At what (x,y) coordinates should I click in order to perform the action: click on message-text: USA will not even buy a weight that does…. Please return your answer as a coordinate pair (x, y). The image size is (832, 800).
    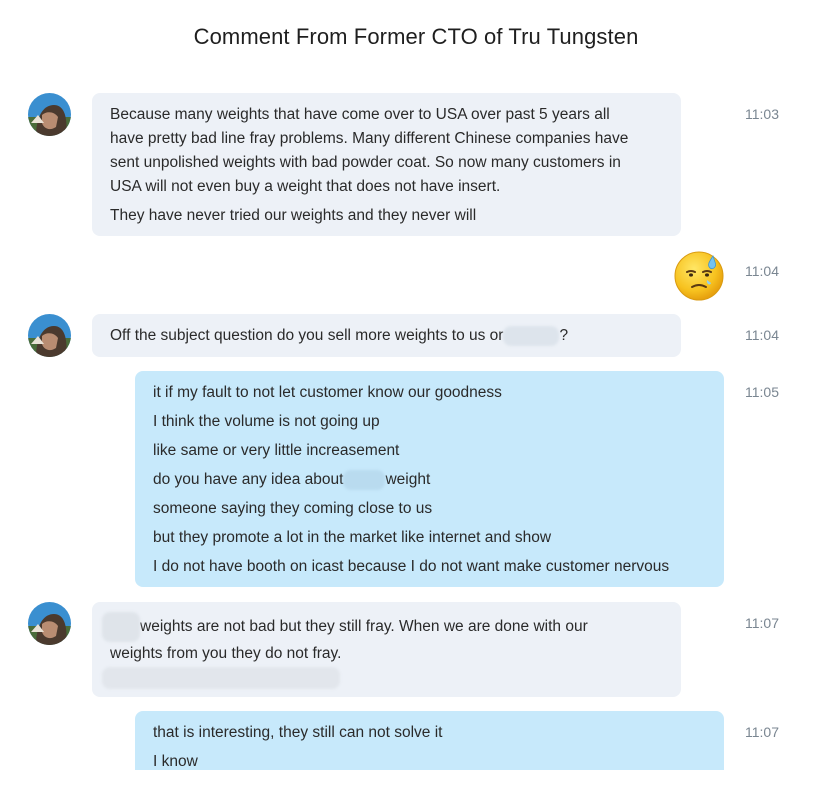
    Looking at the image, I should click on (305, 186).